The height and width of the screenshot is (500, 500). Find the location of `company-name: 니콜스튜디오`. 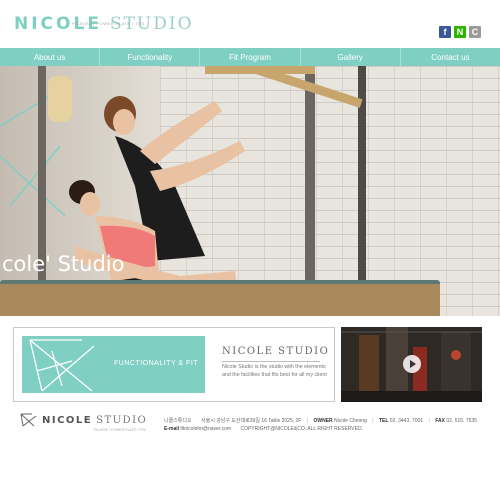

company-name: 니콜스튜디오 is located at coordinates (178, 421).